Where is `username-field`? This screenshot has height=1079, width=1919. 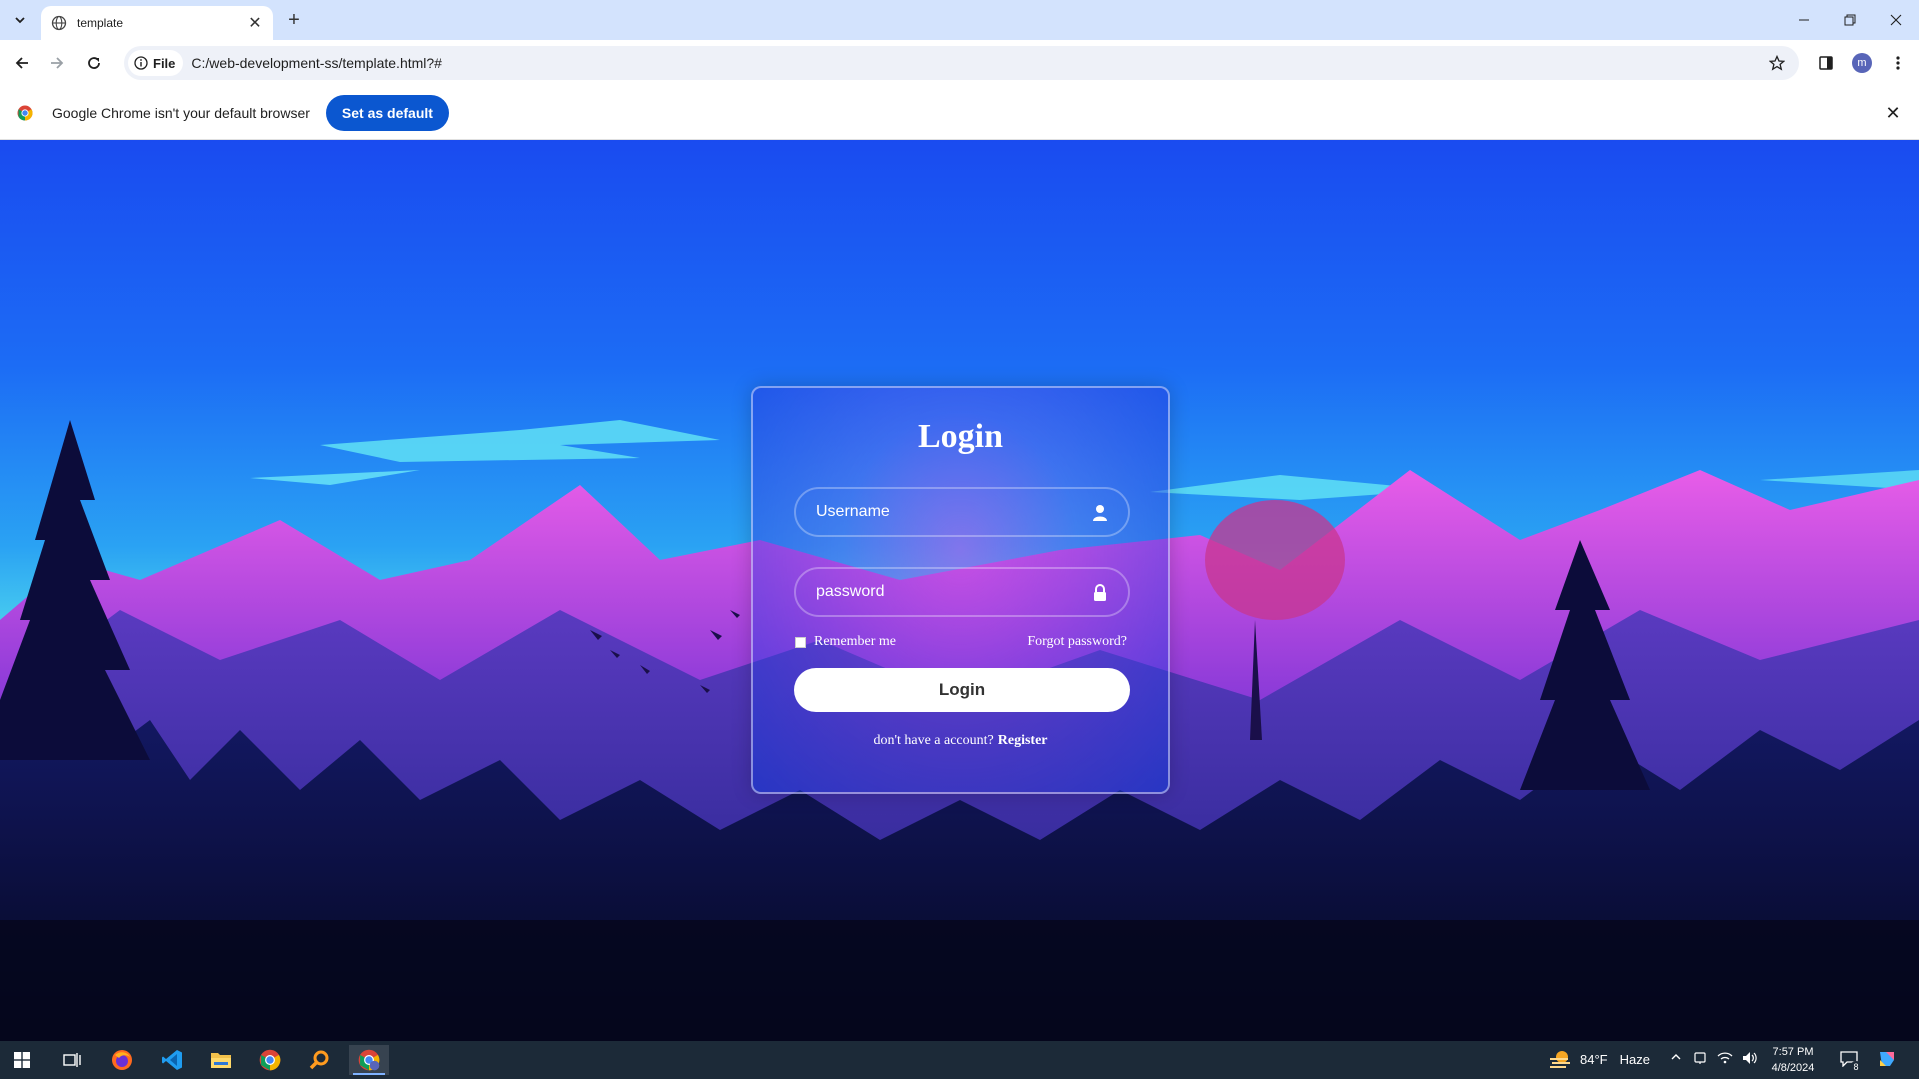 username-field is located at coordinates (962, 512).